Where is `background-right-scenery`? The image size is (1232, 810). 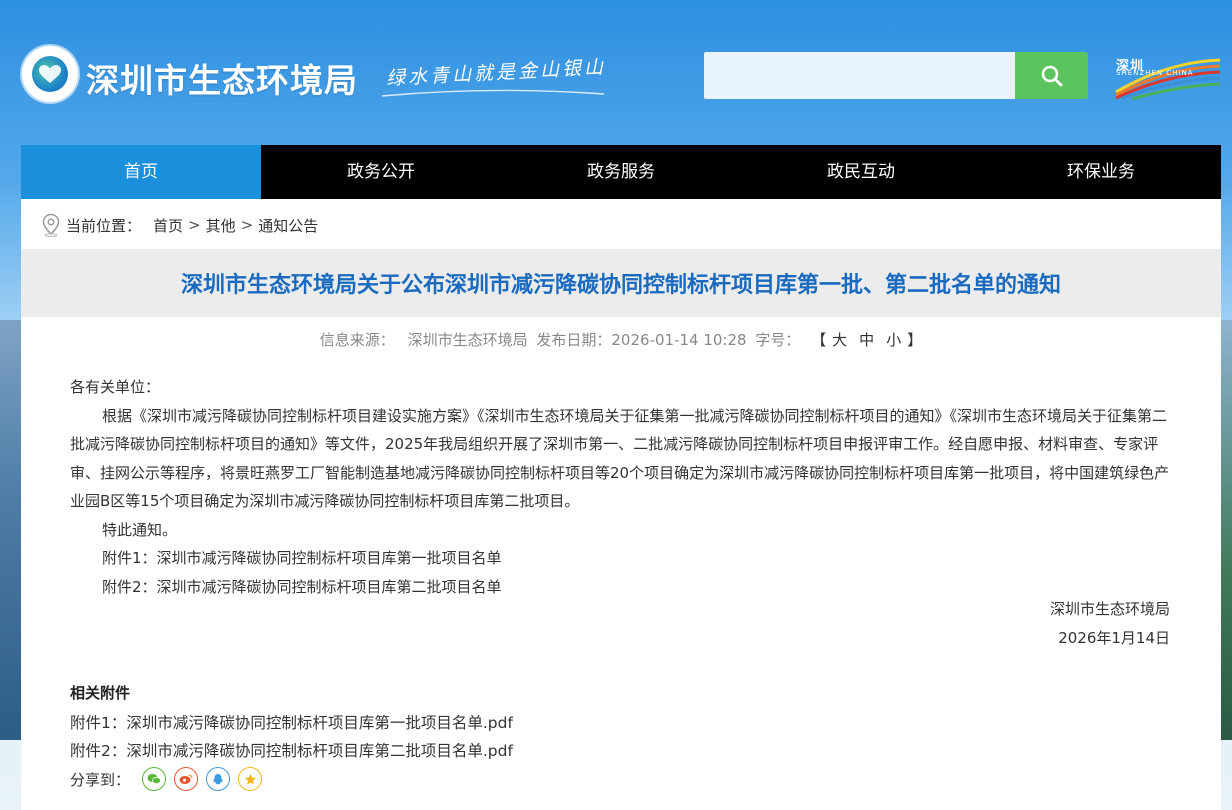
background-right-scenery is located at coordinates (1226, 530).